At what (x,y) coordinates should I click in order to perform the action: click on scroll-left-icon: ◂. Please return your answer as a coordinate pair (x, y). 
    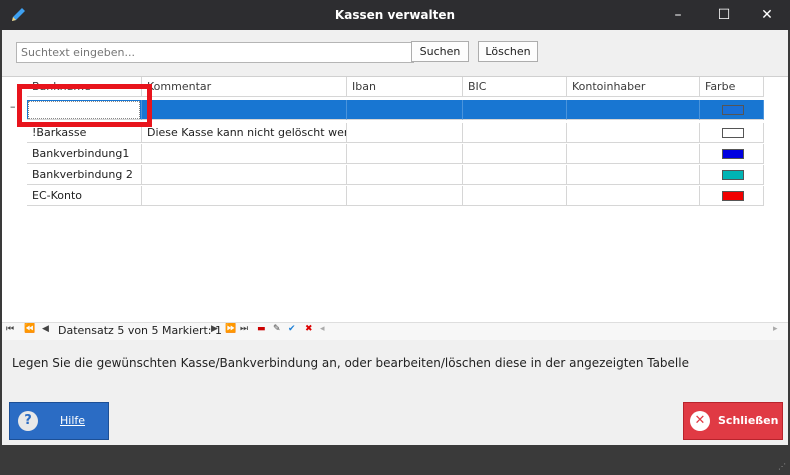
    Looking at the image, I should click on (322, 329).